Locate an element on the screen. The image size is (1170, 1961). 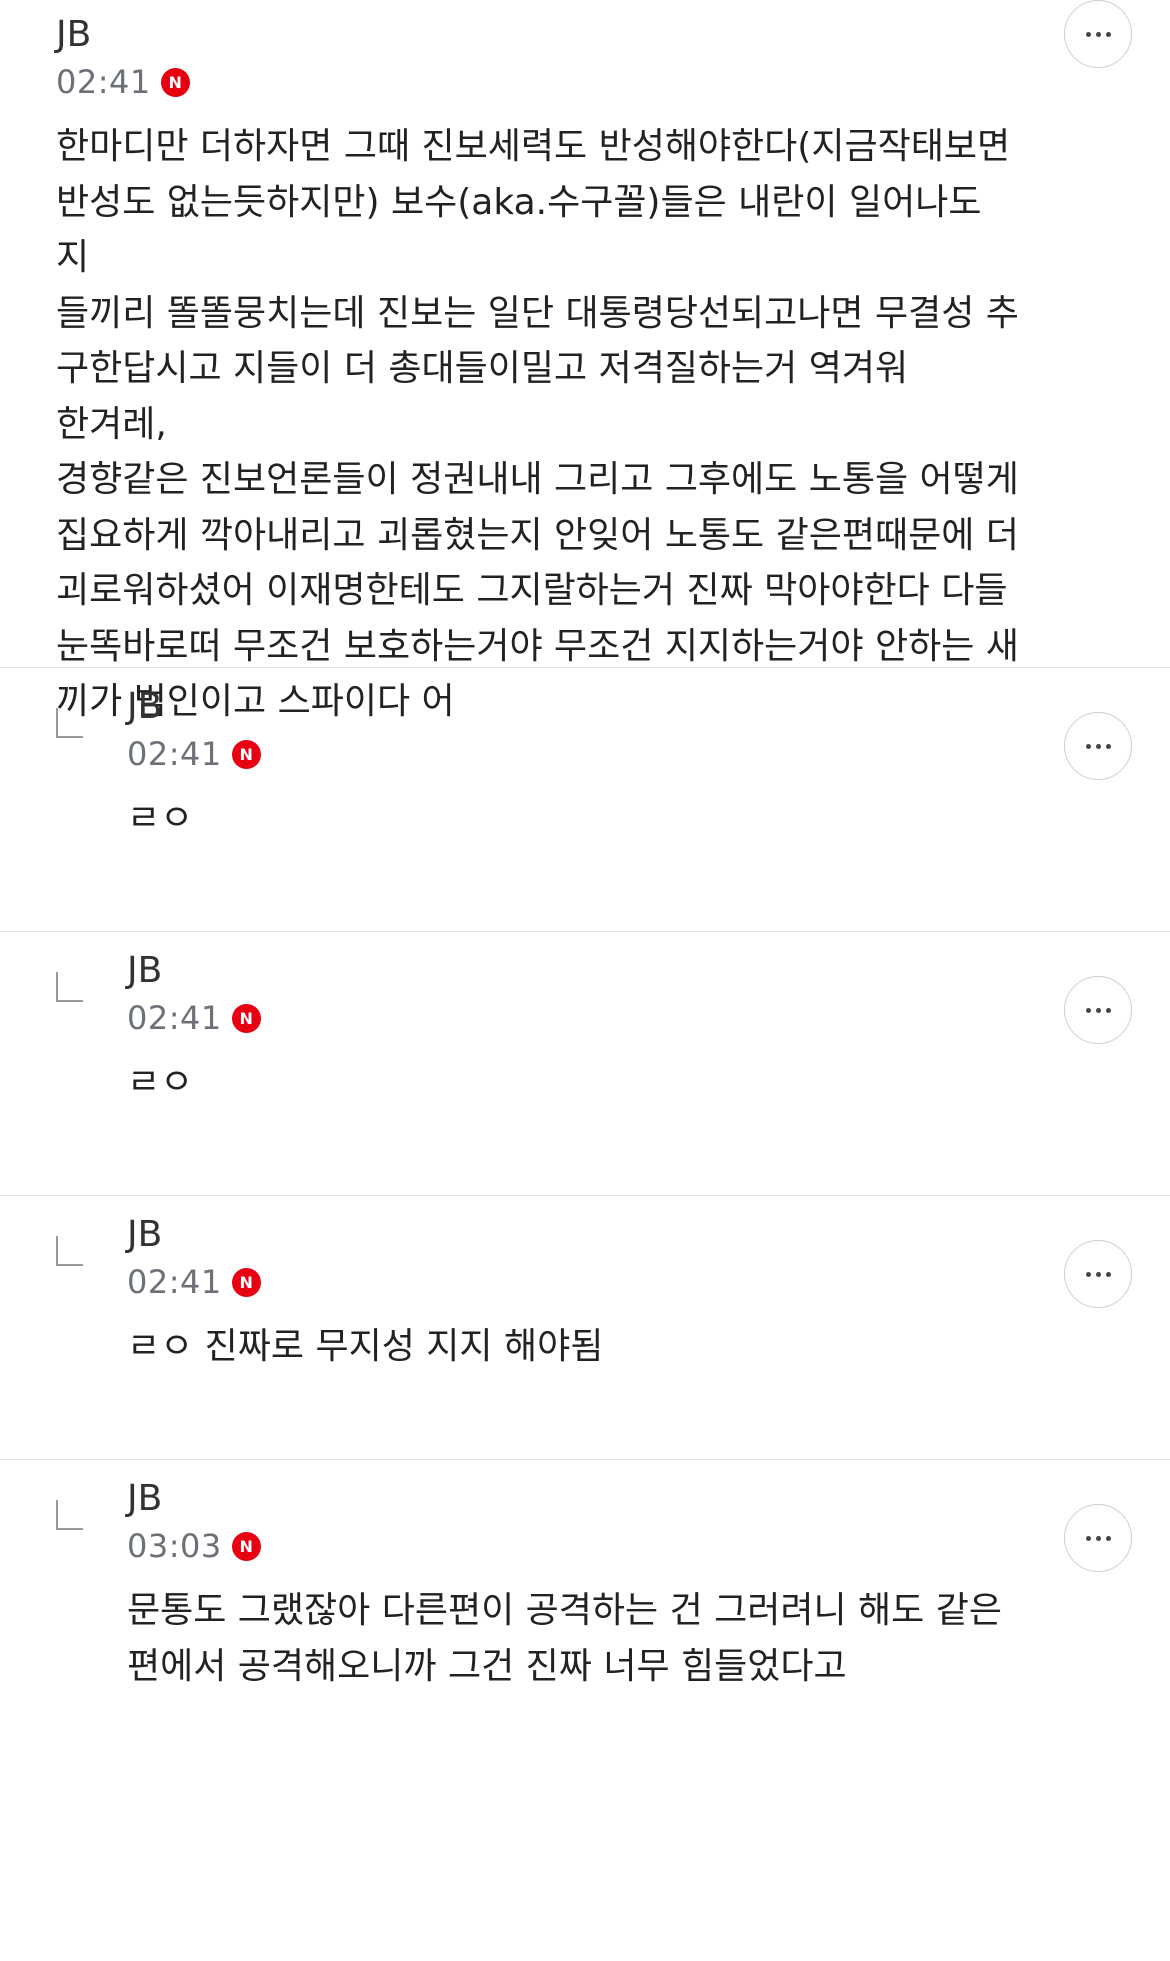
comment-text: ㄹㅇ 진짜로 무지성 지지 해야됨 is located at coordinates (365, 1346).